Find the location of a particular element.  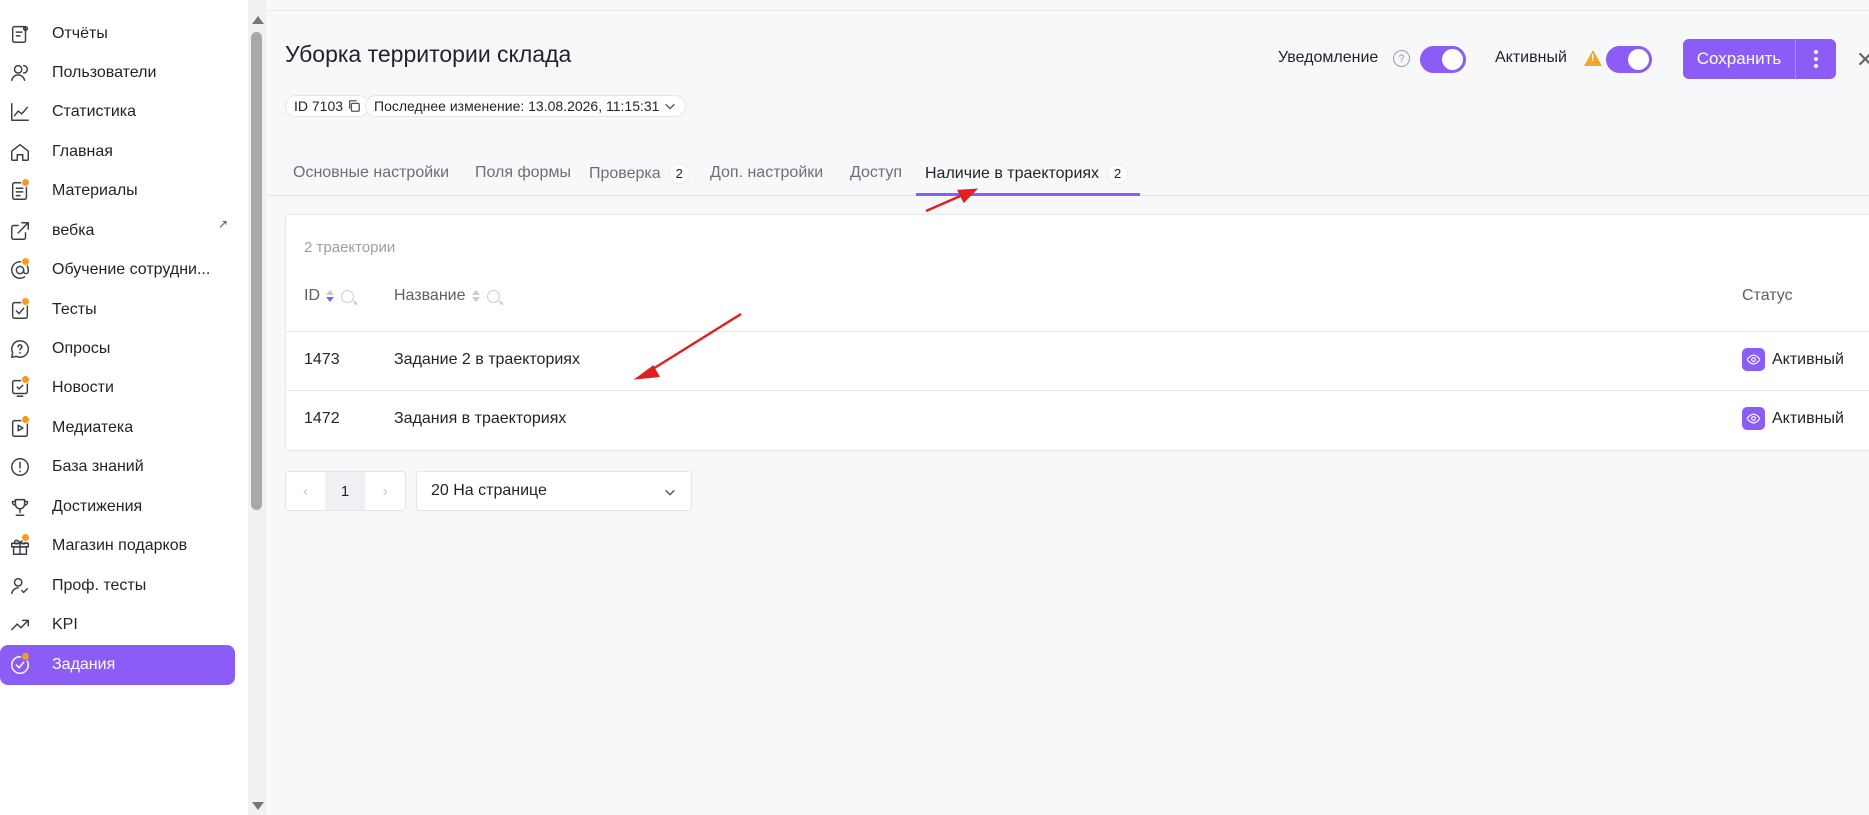

prev-page-button: ‹ is located at coordinates (305, 491).